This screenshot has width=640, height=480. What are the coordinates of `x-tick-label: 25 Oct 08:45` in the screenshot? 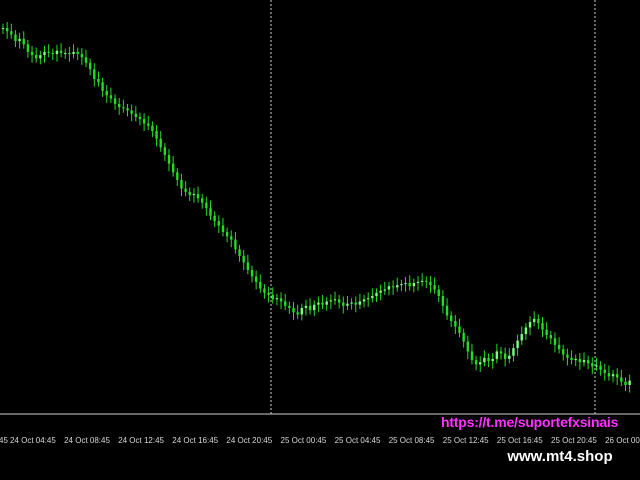 It's located at (412, 440).